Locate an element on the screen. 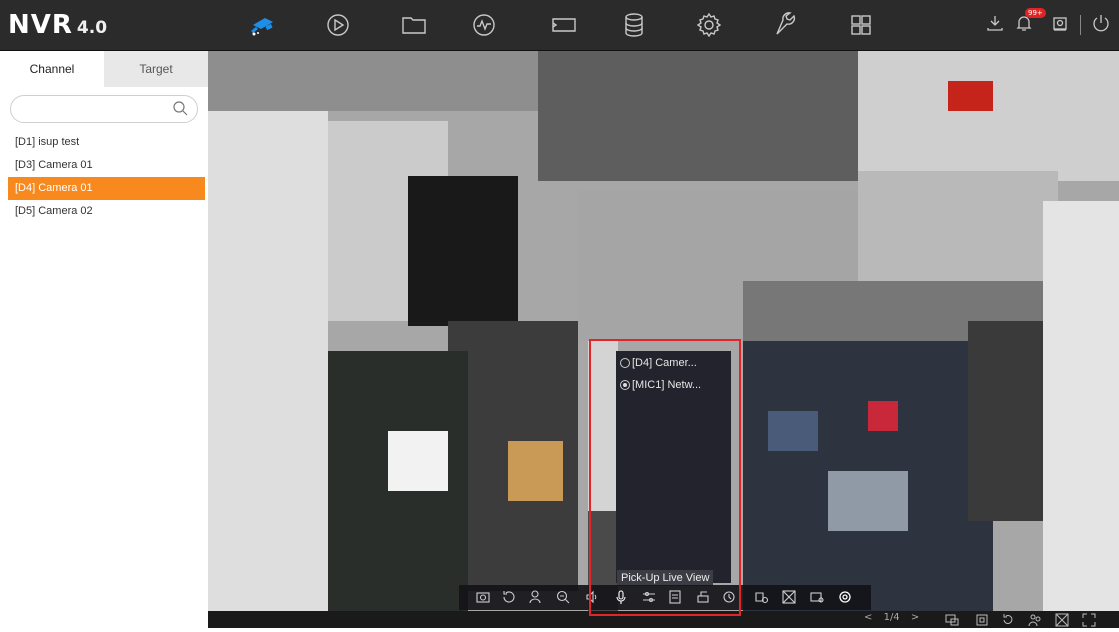 Image resolution: width=1119 pixels, height=632 pixels. two-way-audio-icon is located at coordinates (535, 597).